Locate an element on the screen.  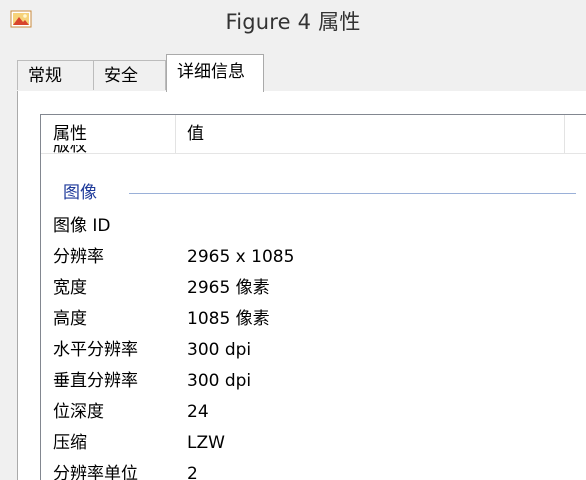
group-label: 图像 is located at coordinates (80, 193).